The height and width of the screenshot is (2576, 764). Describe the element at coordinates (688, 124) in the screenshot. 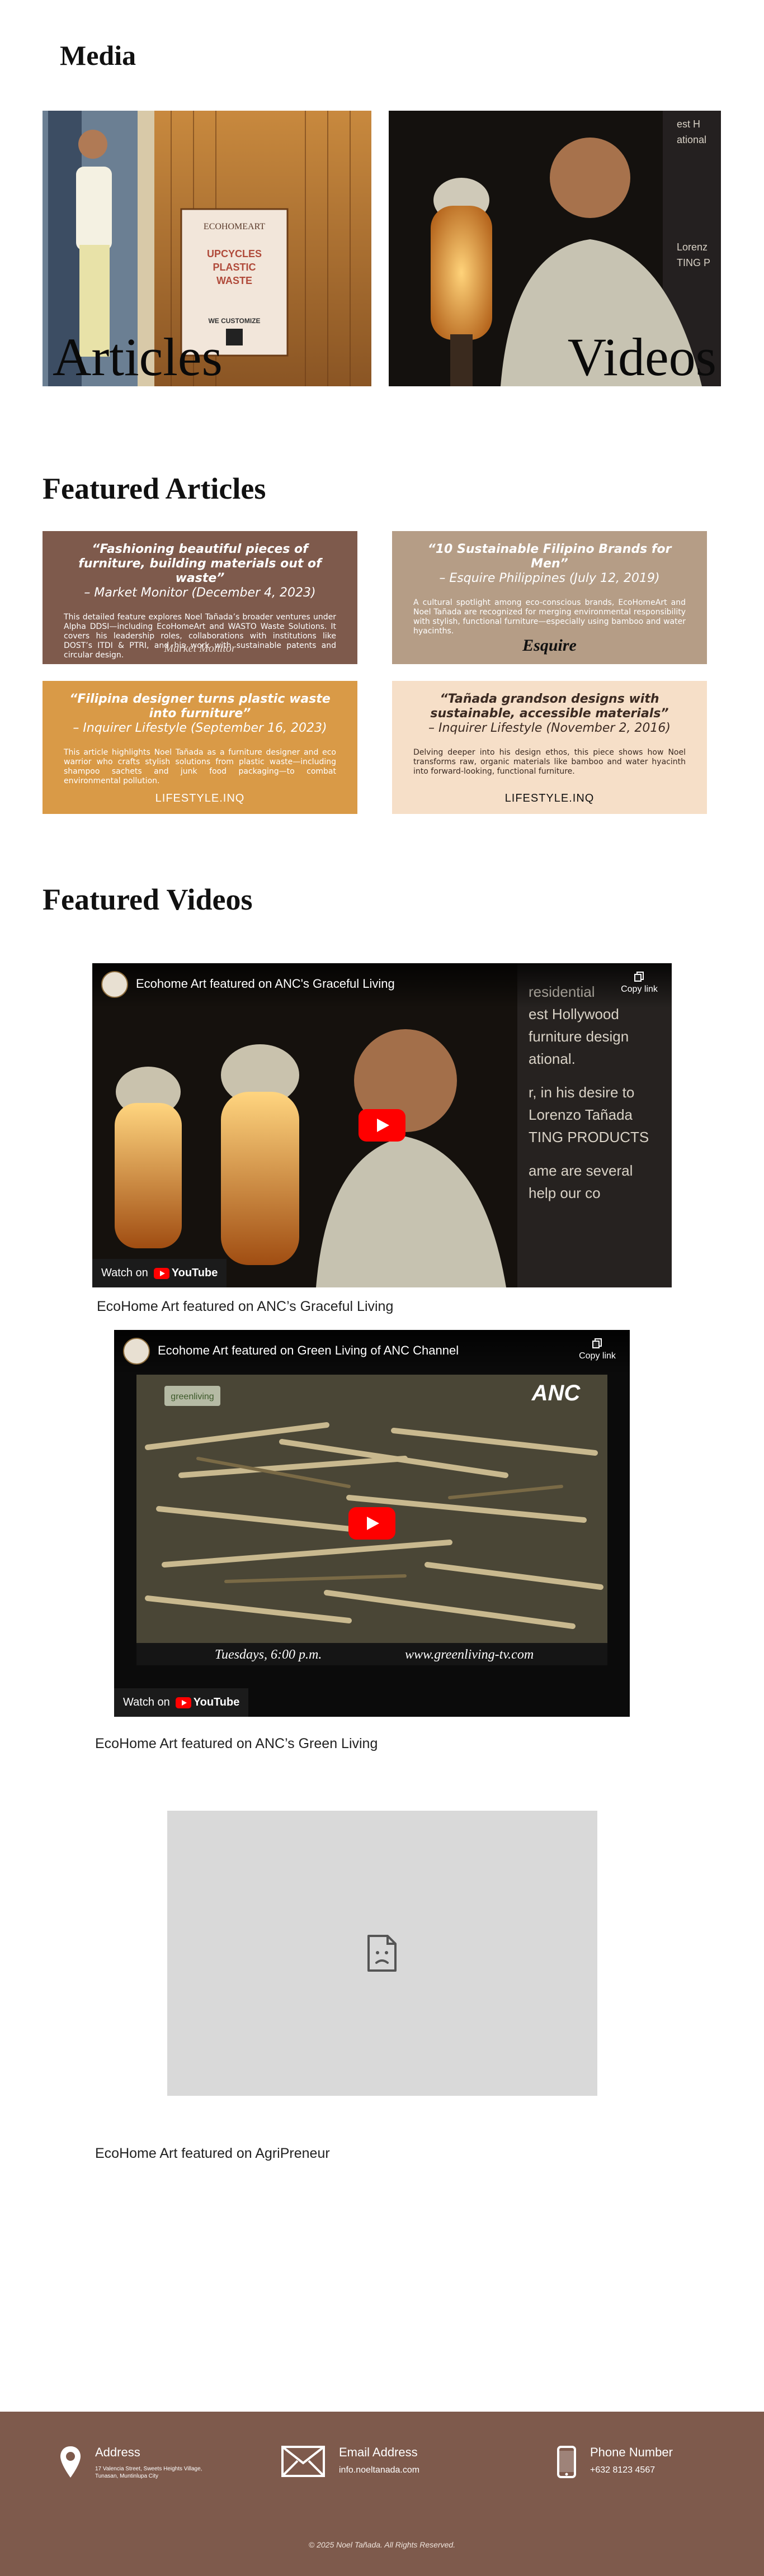

I see `svg-text: est H` at that location.